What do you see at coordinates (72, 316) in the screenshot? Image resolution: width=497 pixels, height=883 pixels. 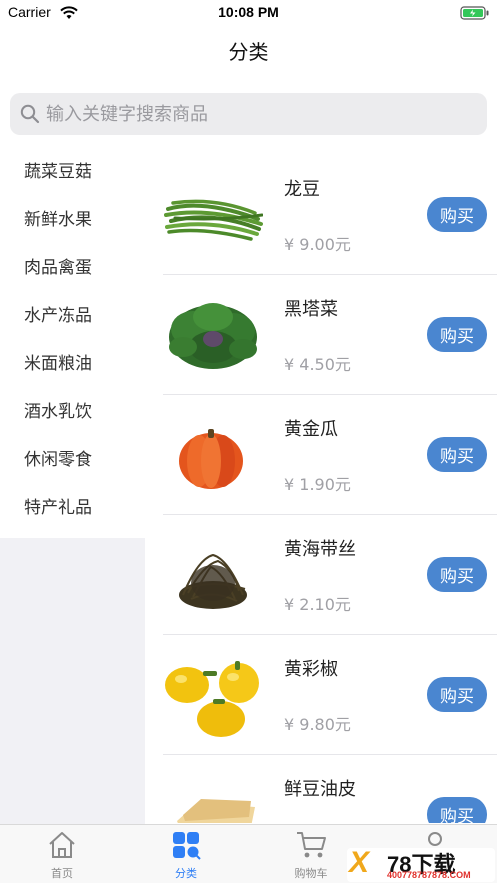 I see `sidebar-item-seafood: 水产冻品` at bounding box center [72, 316].